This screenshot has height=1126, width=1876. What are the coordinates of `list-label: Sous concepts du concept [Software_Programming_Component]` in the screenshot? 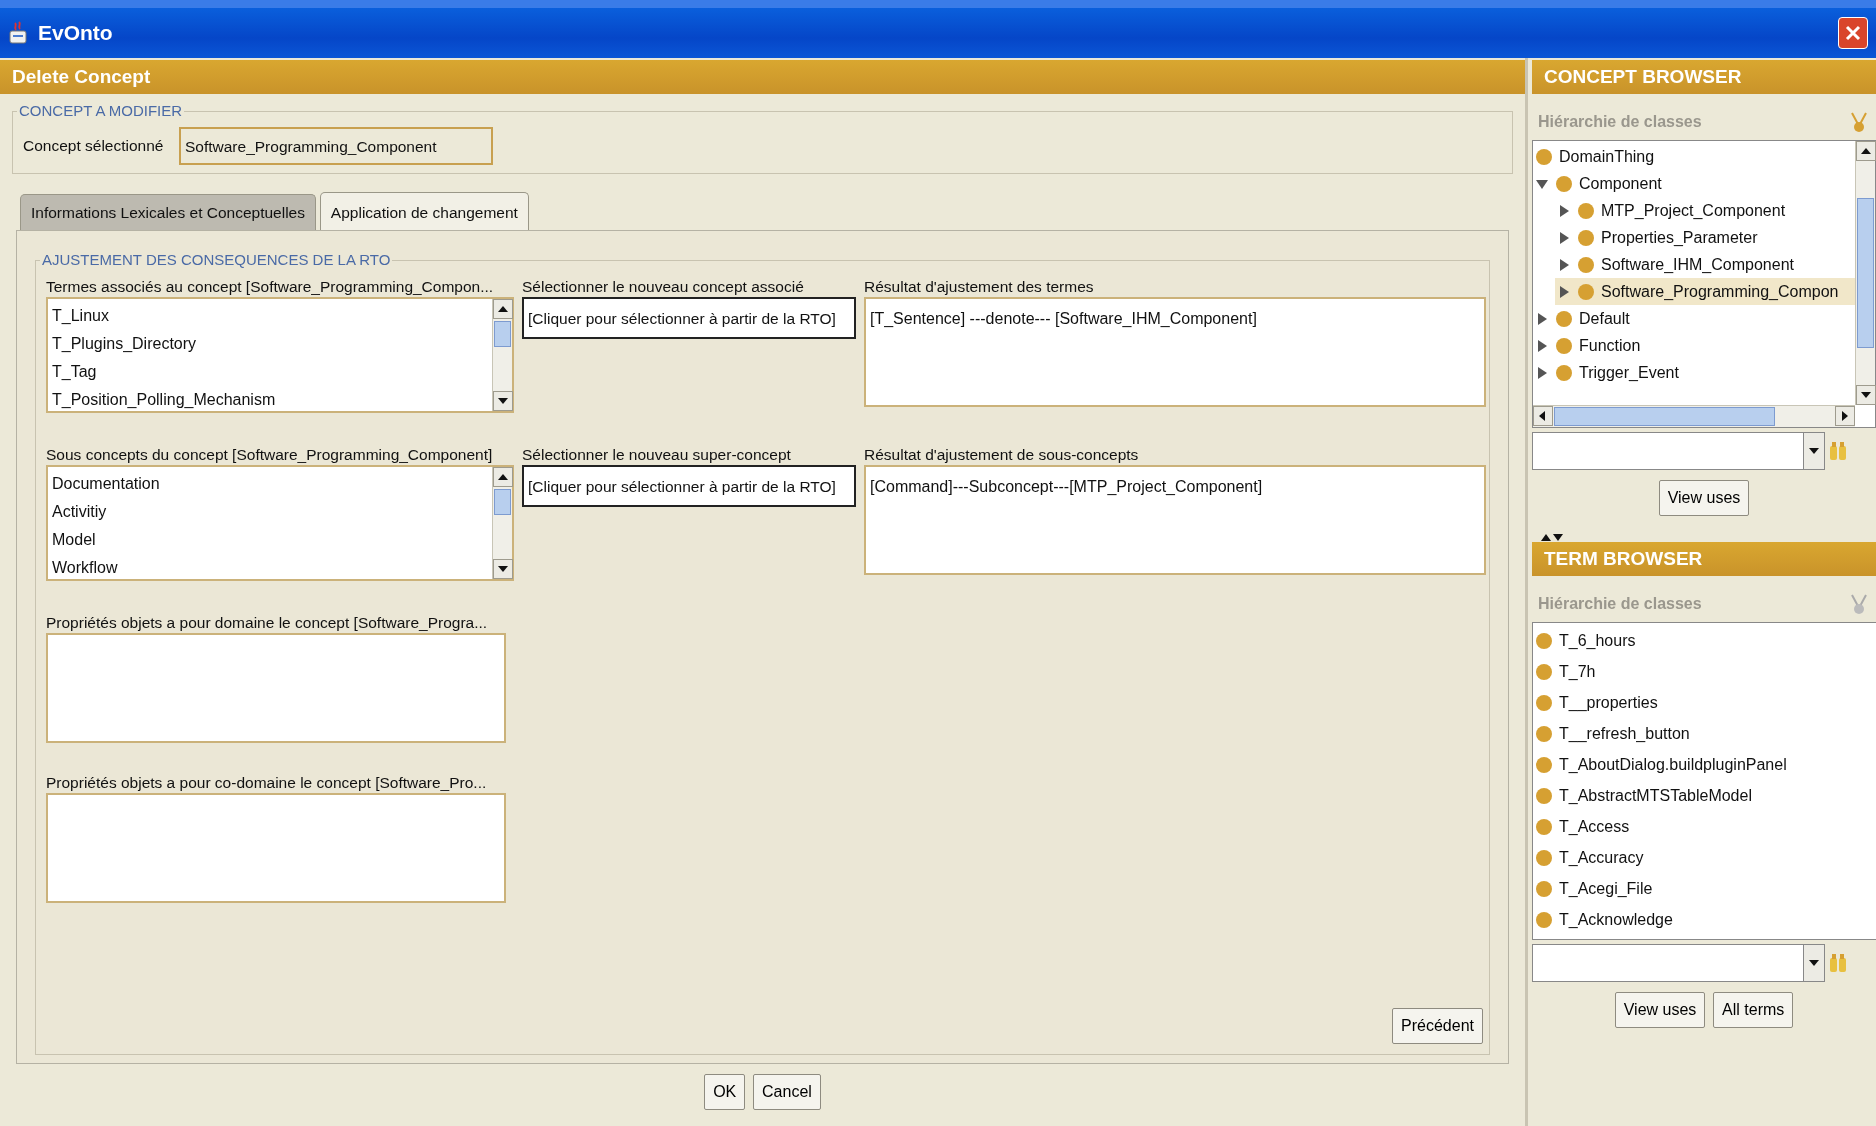 It's located at (270, 455).